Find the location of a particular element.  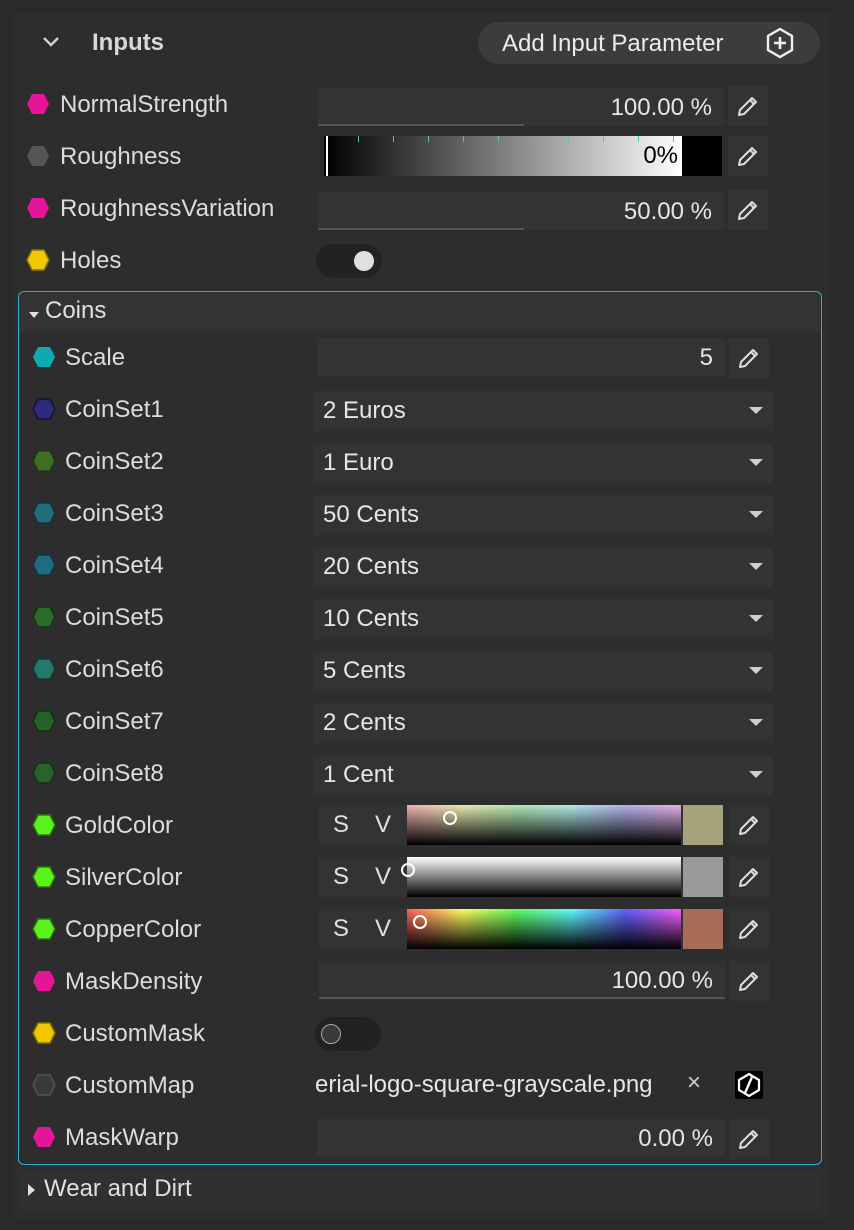

resource-link-icon is located at coordinates (749, 1085).